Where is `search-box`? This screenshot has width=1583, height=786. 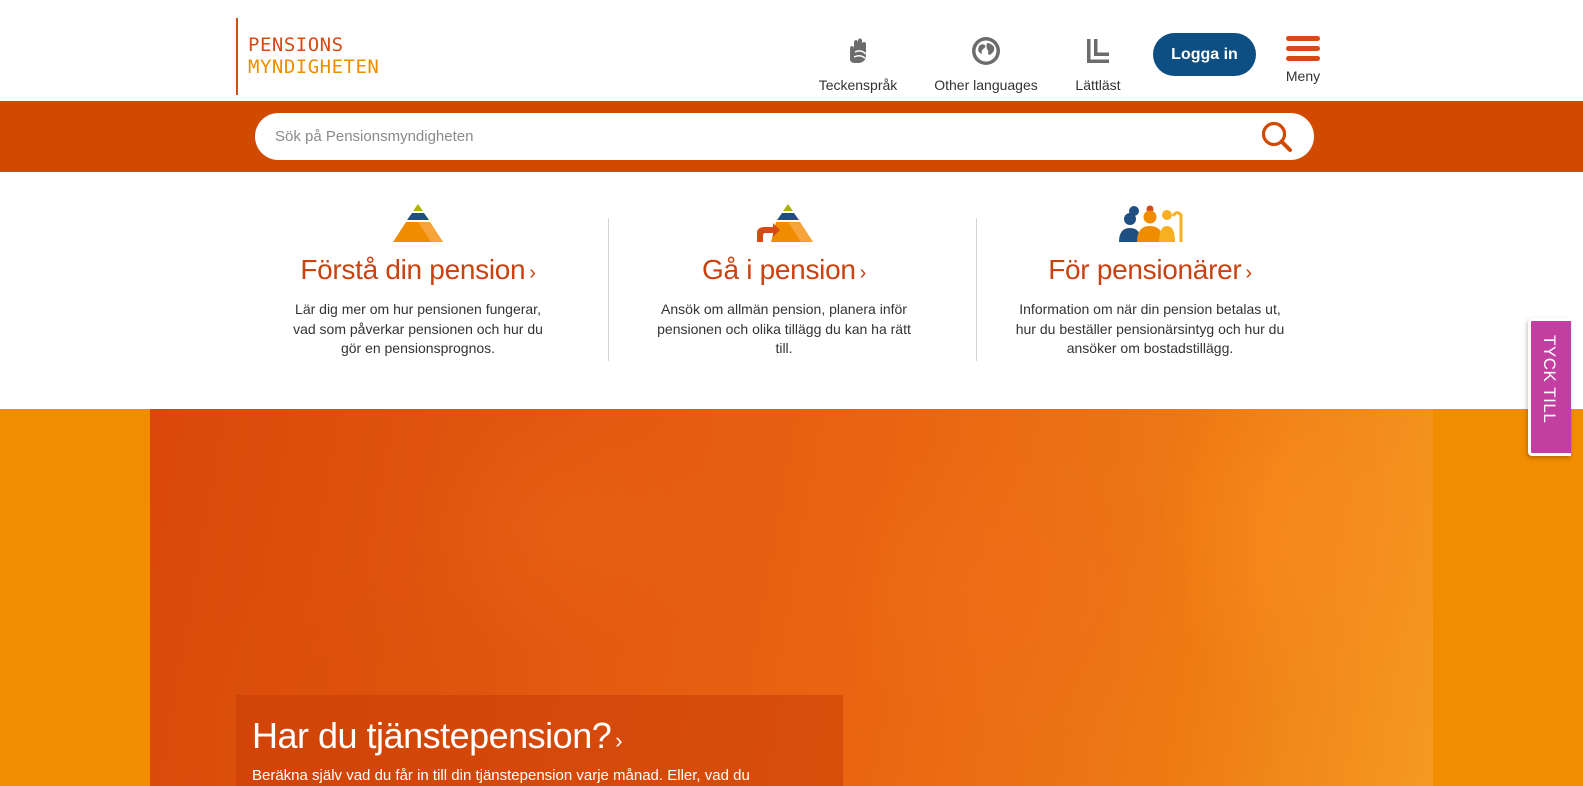
search-box is located at coordinates (784, 136).